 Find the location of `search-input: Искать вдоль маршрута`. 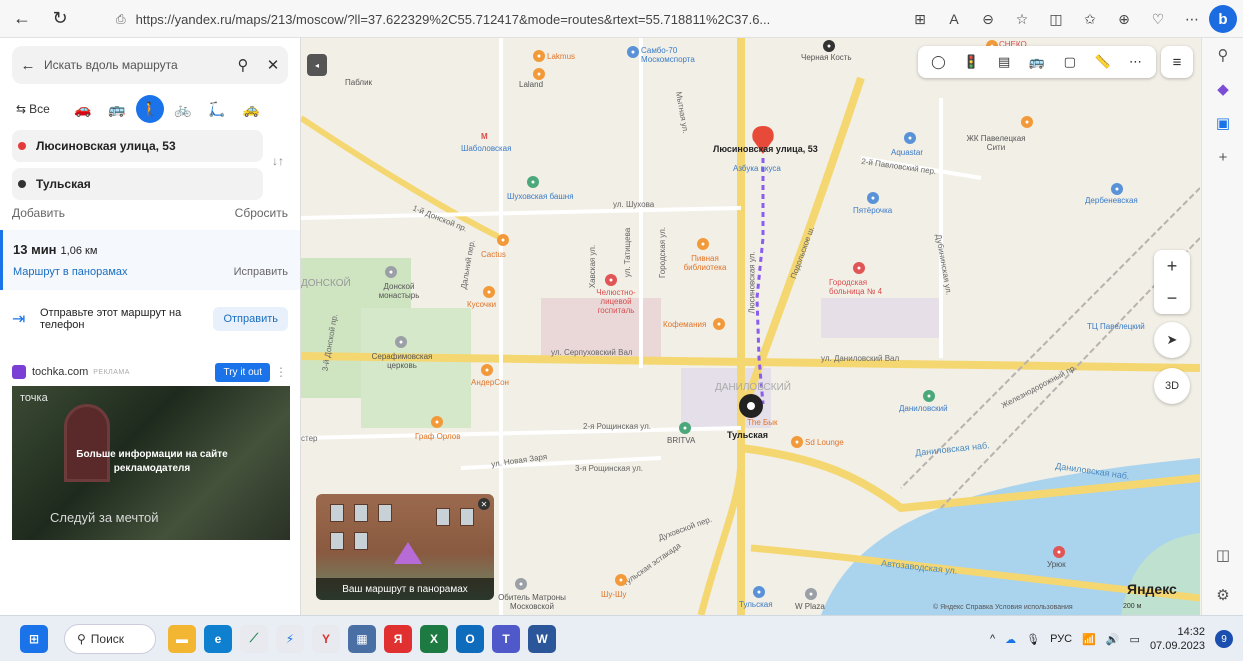

search-input: Искать вдоль маршрута is located at coordinates (136, 65).